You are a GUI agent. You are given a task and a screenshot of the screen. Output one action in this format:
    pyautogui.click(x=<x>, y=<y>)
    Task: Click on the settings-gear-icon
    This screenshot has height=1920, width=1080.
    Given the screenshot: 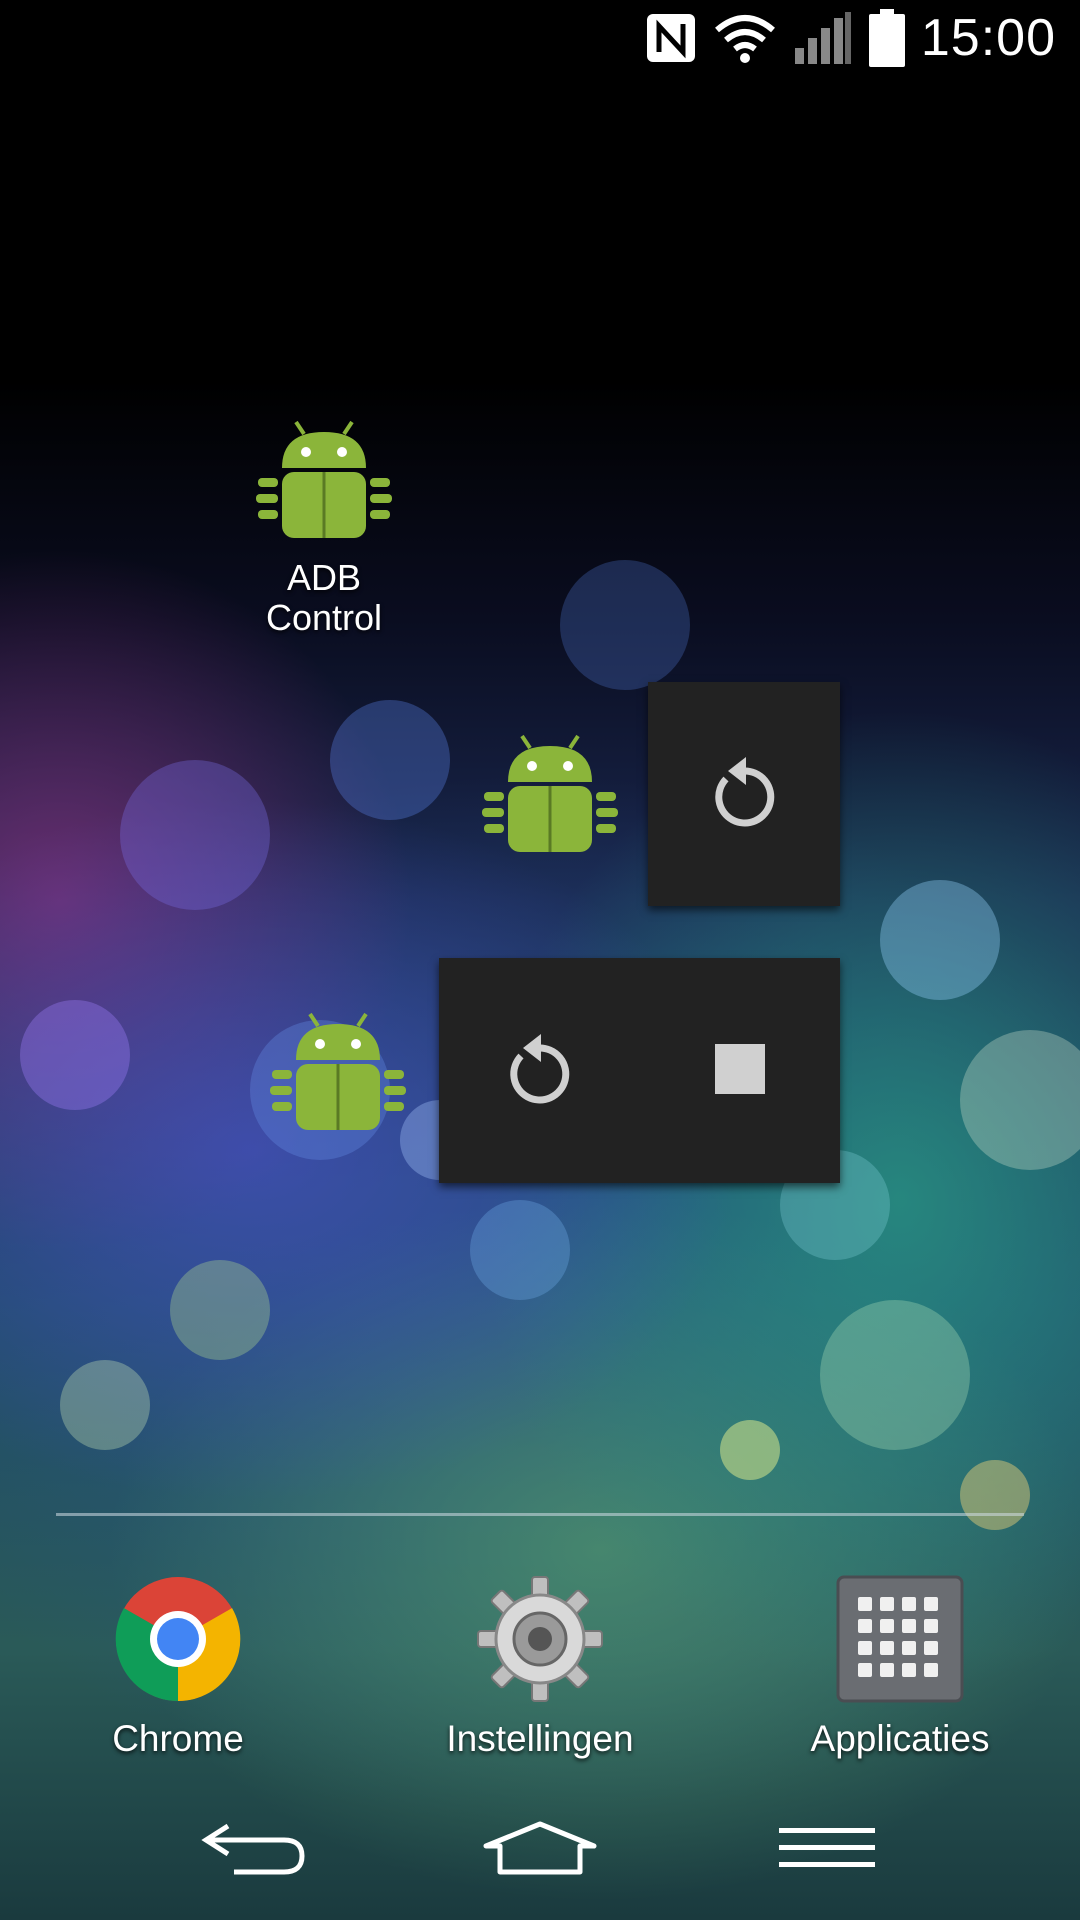 What is the action you would take?
    pyautogui.click(x=540, y=1639)
    